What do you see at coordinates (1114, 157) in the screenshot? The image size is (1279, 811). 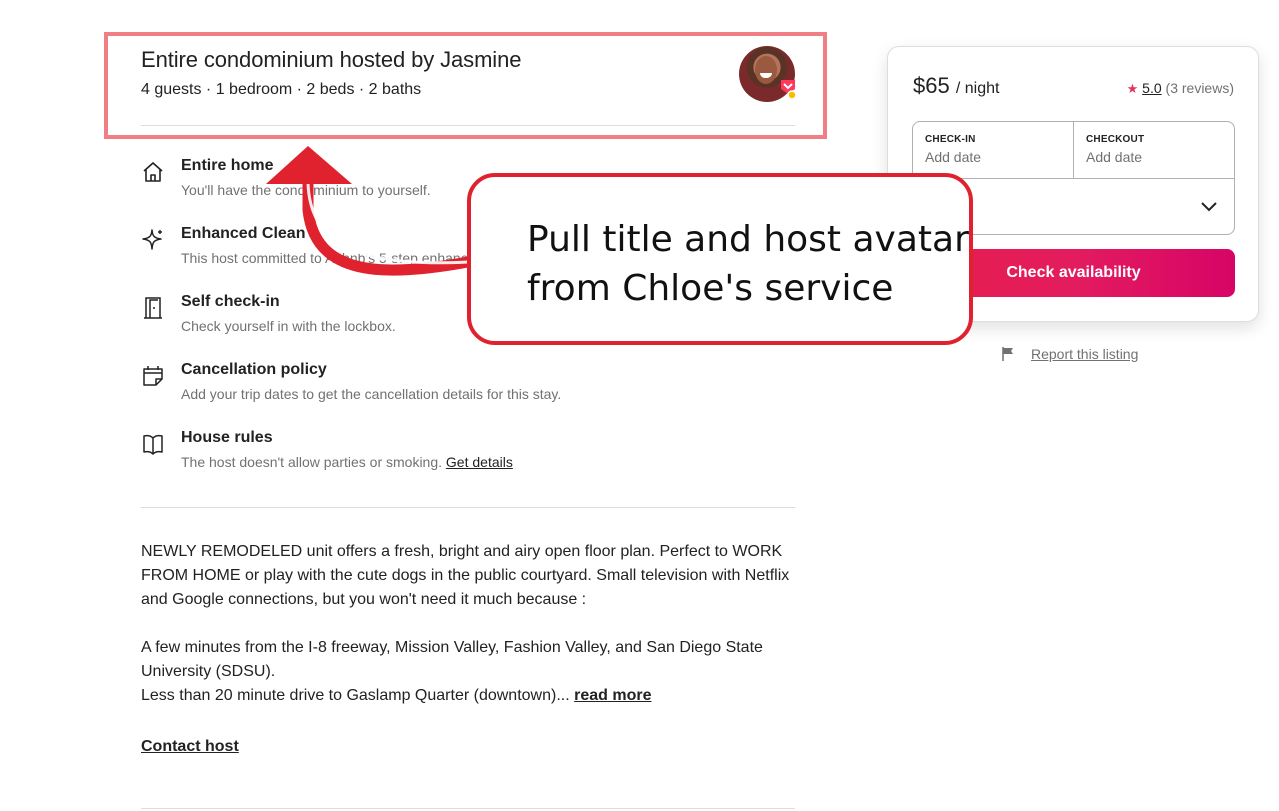 I see `checkout-value: Add date` at bounding box center [1114, 157].